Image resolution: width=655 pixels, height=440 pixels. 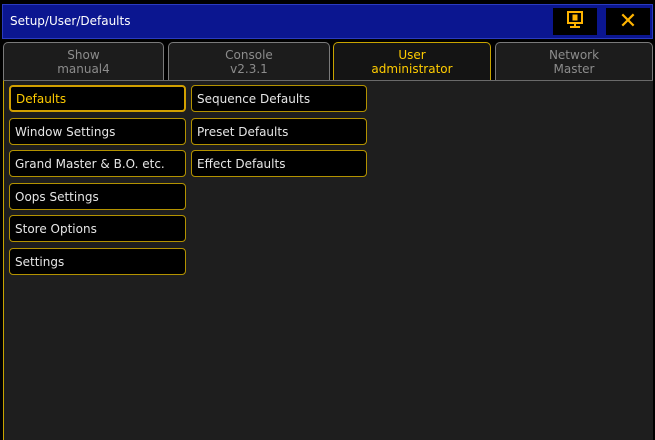 I want to click on menu-oops-settings-button: Oops Settings, so click(x=97, y=196).